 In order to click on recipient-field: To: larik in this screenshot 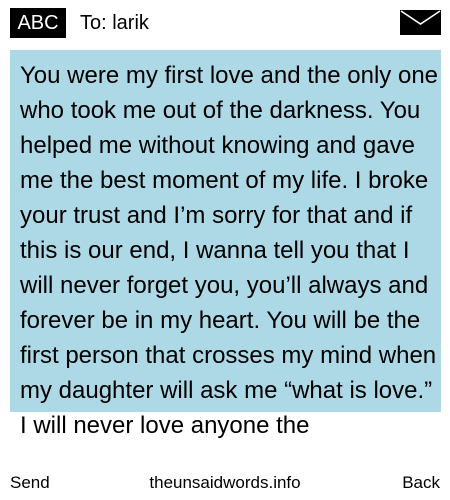, I will do `click(114, 23)`.